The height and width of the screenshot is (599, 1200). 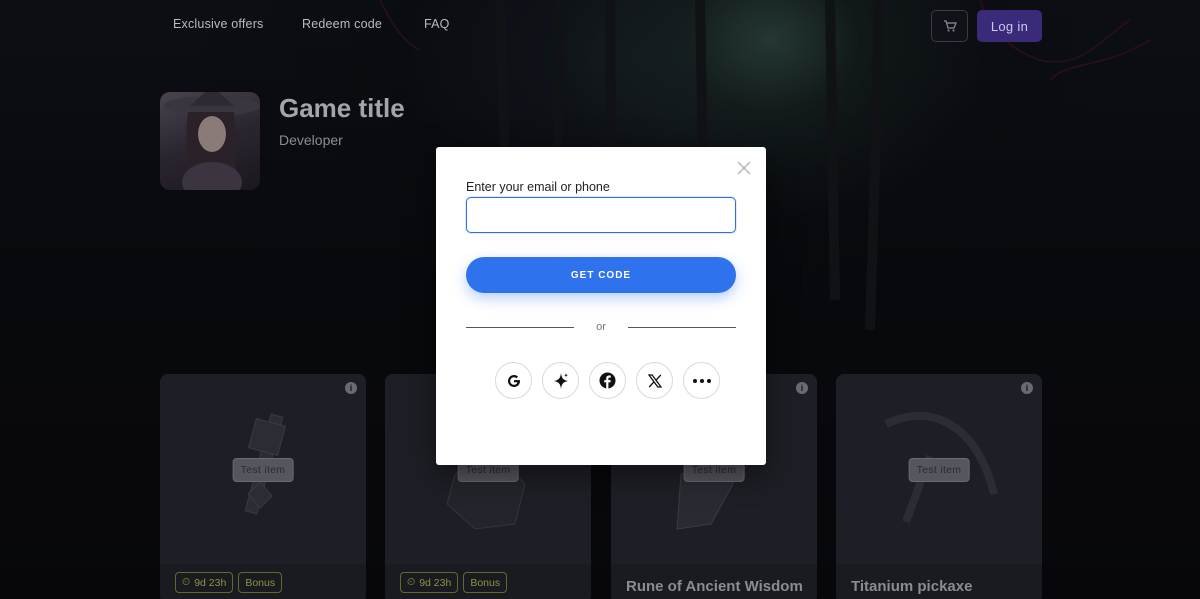 I want to click on nav-redeem-code: Redeem code, so click(x=342, y=24).